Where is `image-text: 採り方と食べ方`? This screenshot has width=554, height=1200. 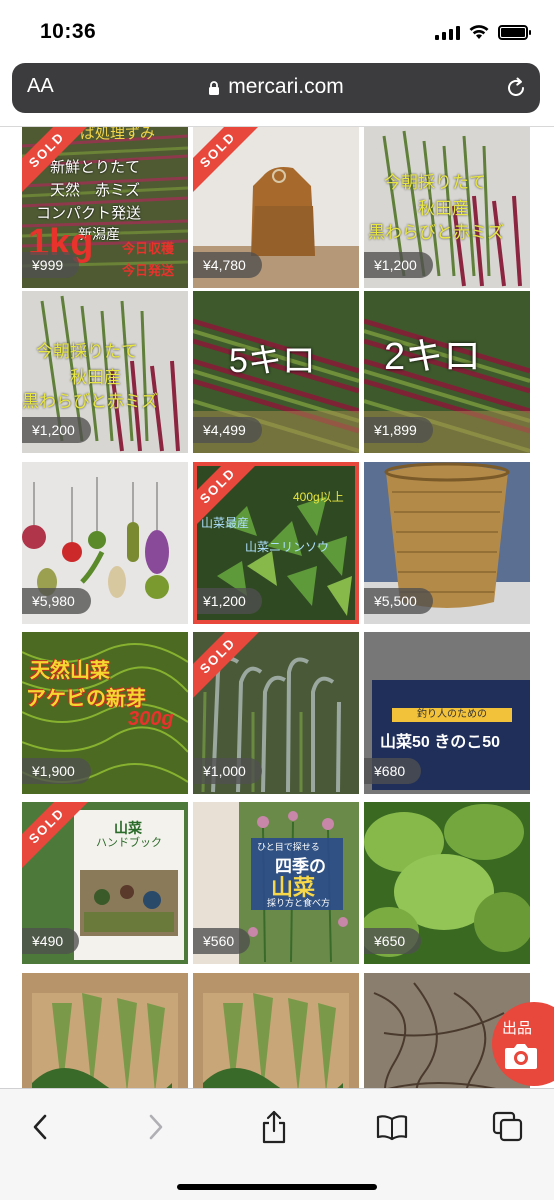
image-text: 採り方と食べ方 is located at coordinates (299, 903).